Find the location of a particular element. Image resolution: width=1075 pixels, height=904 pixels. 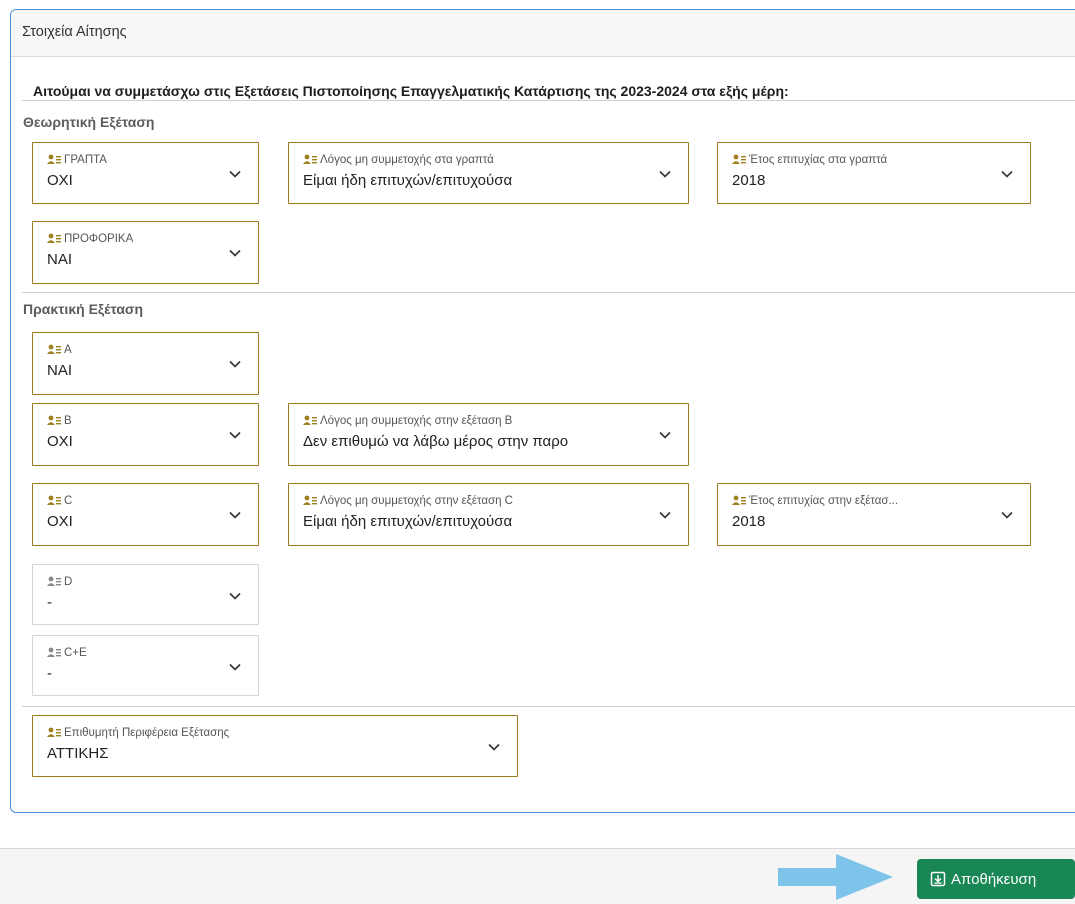

field-label: C+E is located at coordinates (75, 653).